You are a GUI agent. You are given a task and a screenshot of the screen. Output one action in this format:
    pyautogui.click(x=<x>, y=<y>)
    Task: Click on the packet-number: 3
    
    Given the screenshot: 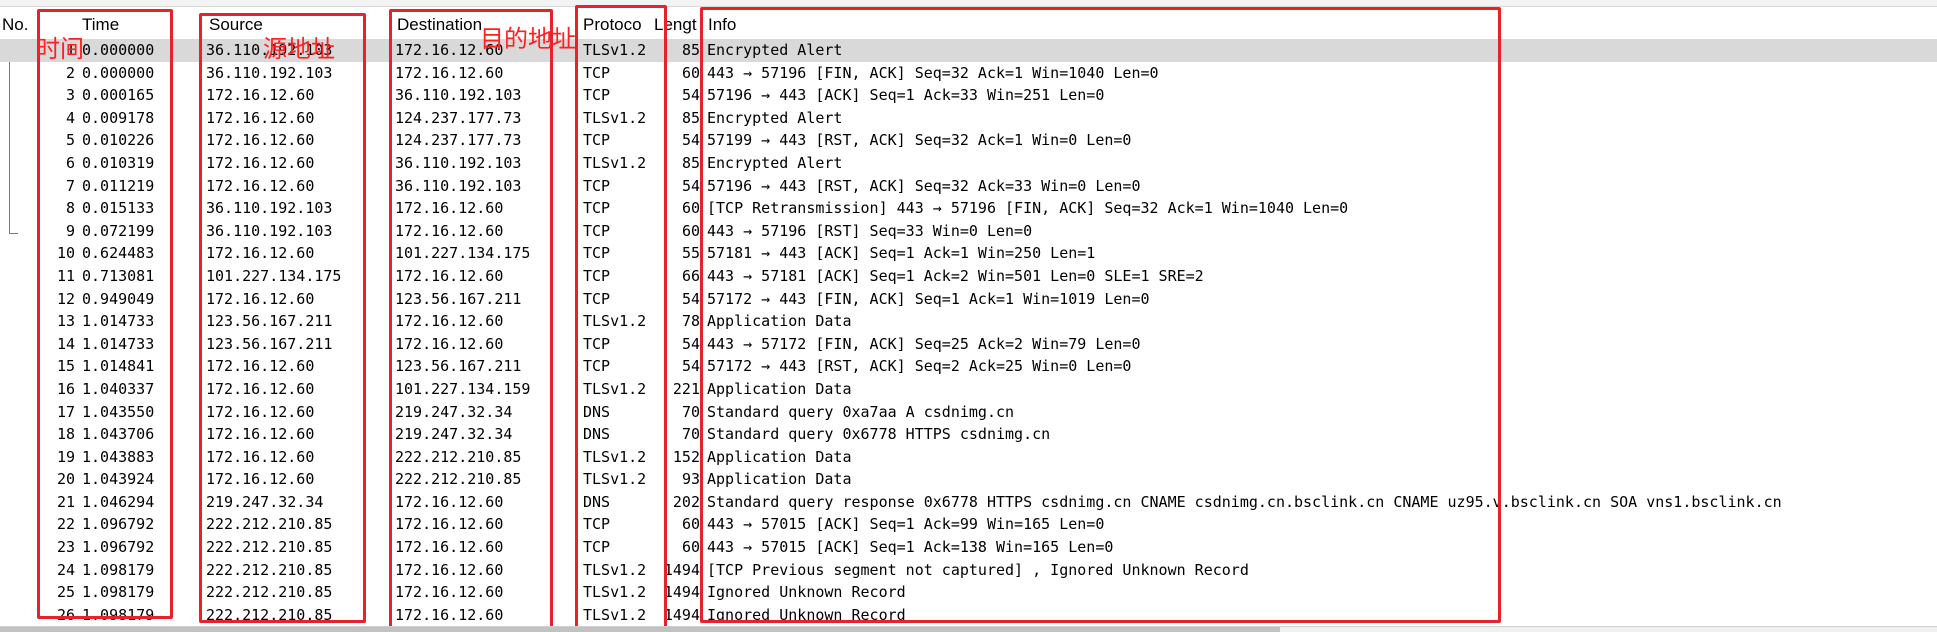 What is the action you would take?
    pyautogui.click(x=70, y=95)
    